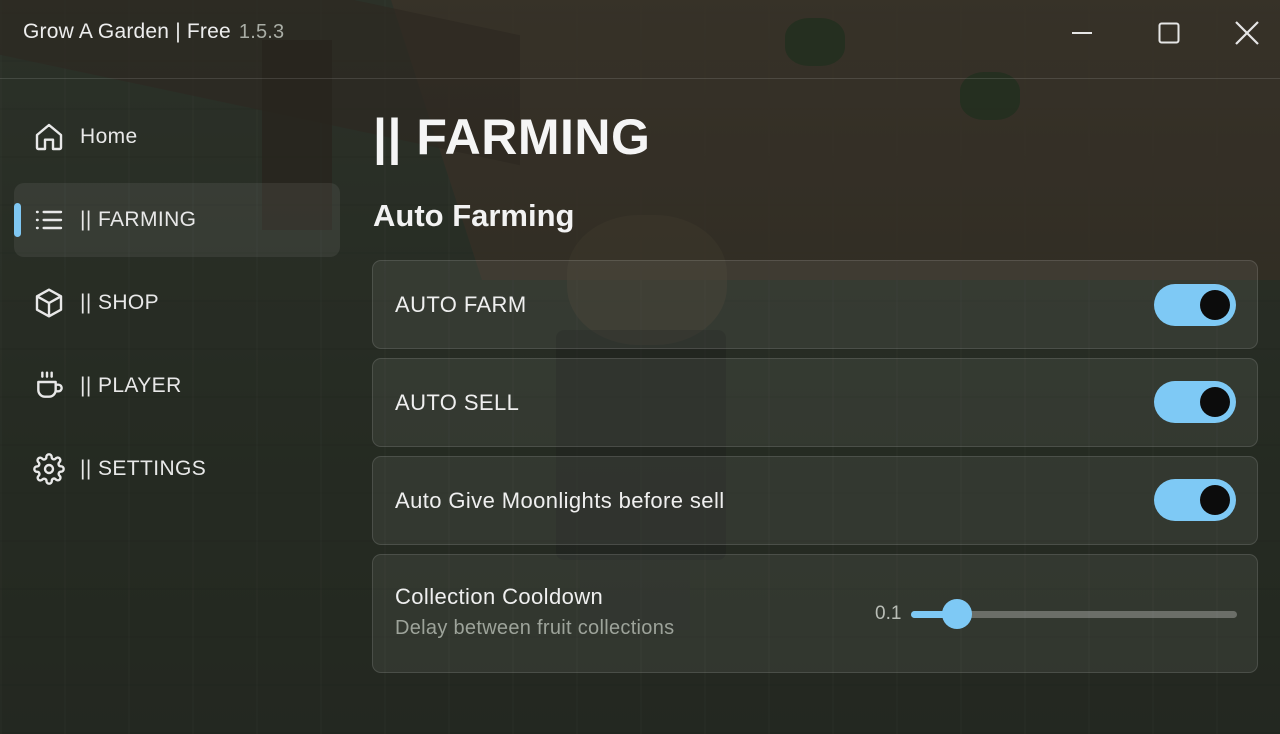  I want to click on sidebar-item-farming: || FARMING, so click(177, 220).